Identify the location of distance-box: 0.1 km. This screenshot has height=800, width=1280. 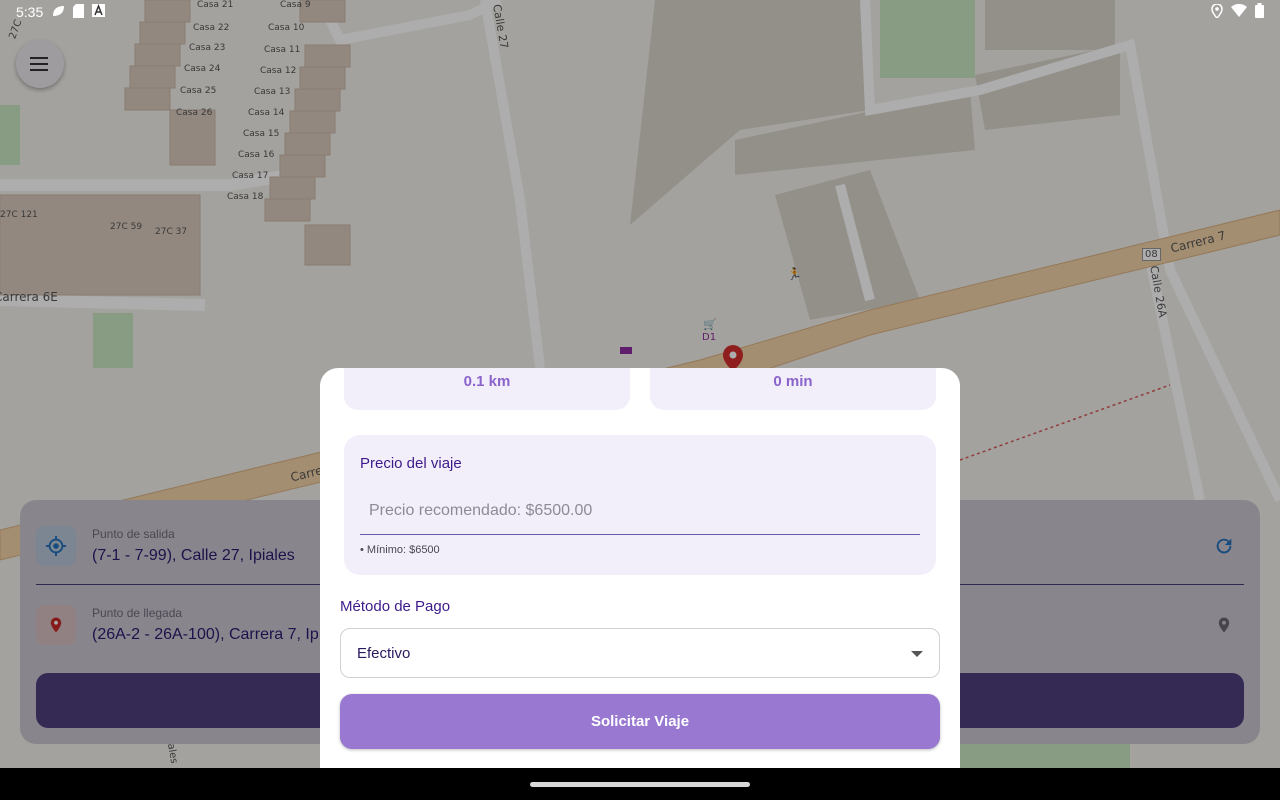
(487, 389).